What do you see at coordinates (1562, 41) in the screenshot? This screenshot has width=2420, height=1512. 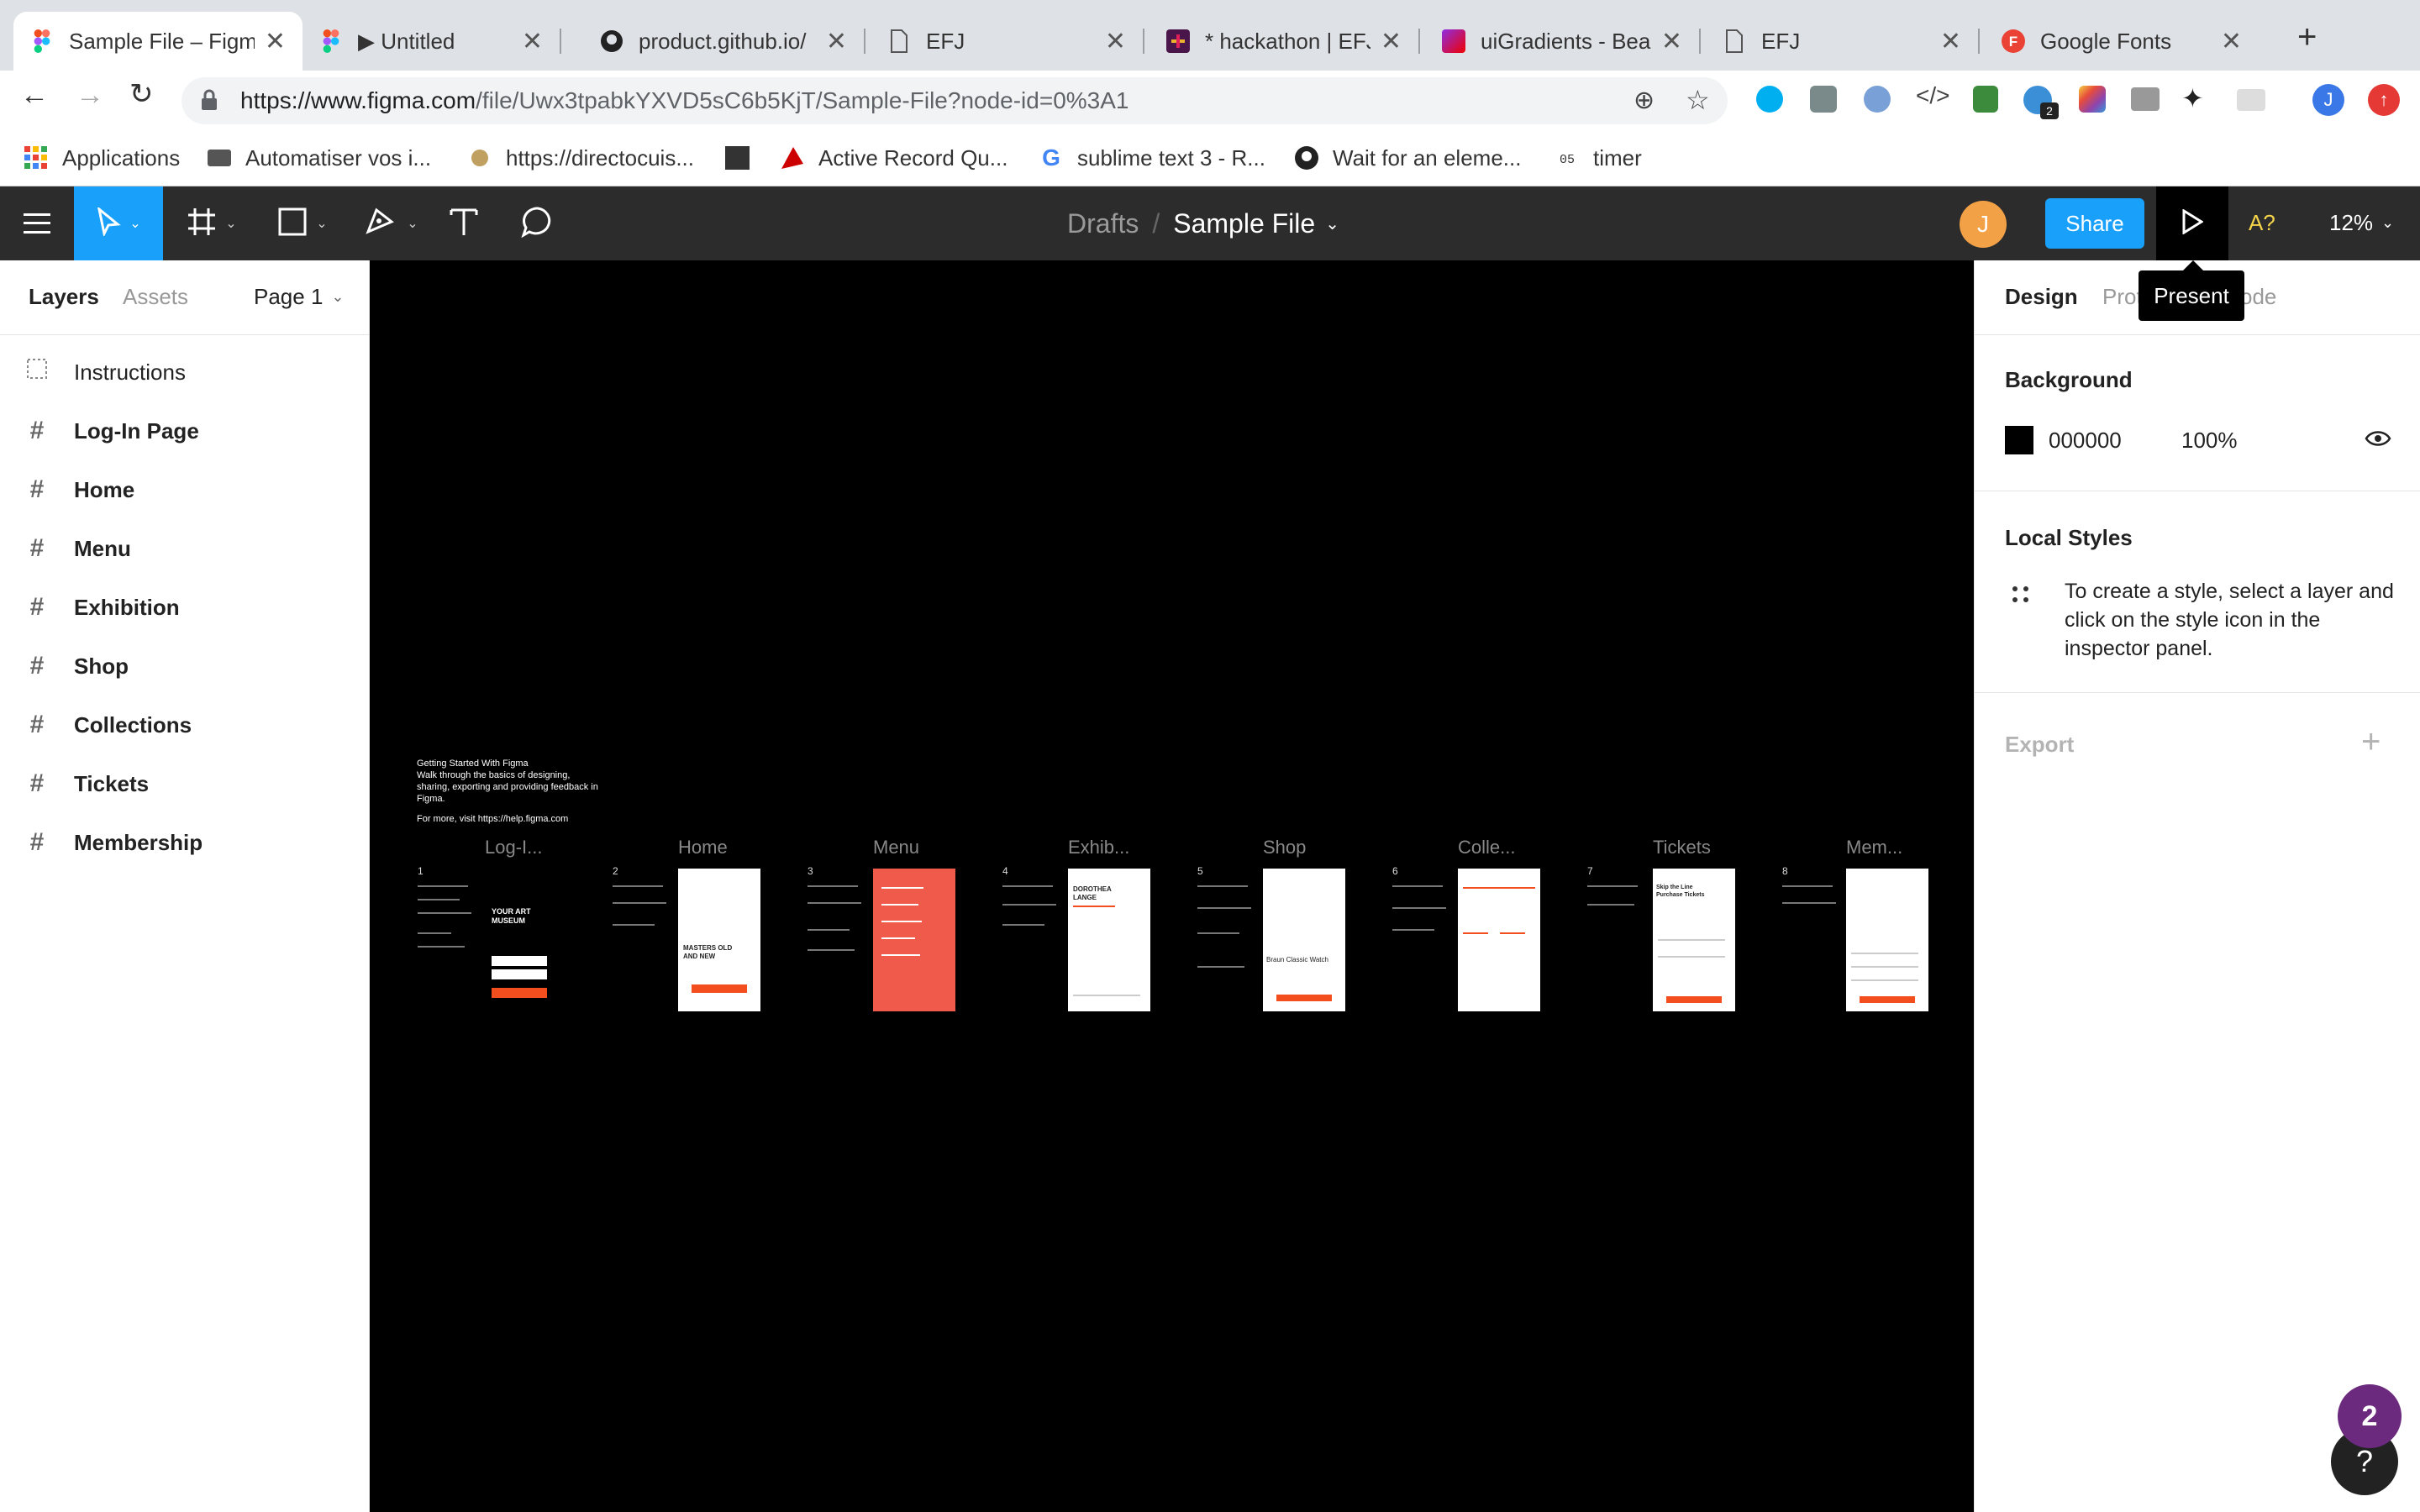 I see `tab-uigradients: uiGradients - Beau ✕` at bounding box center [1562, 41].